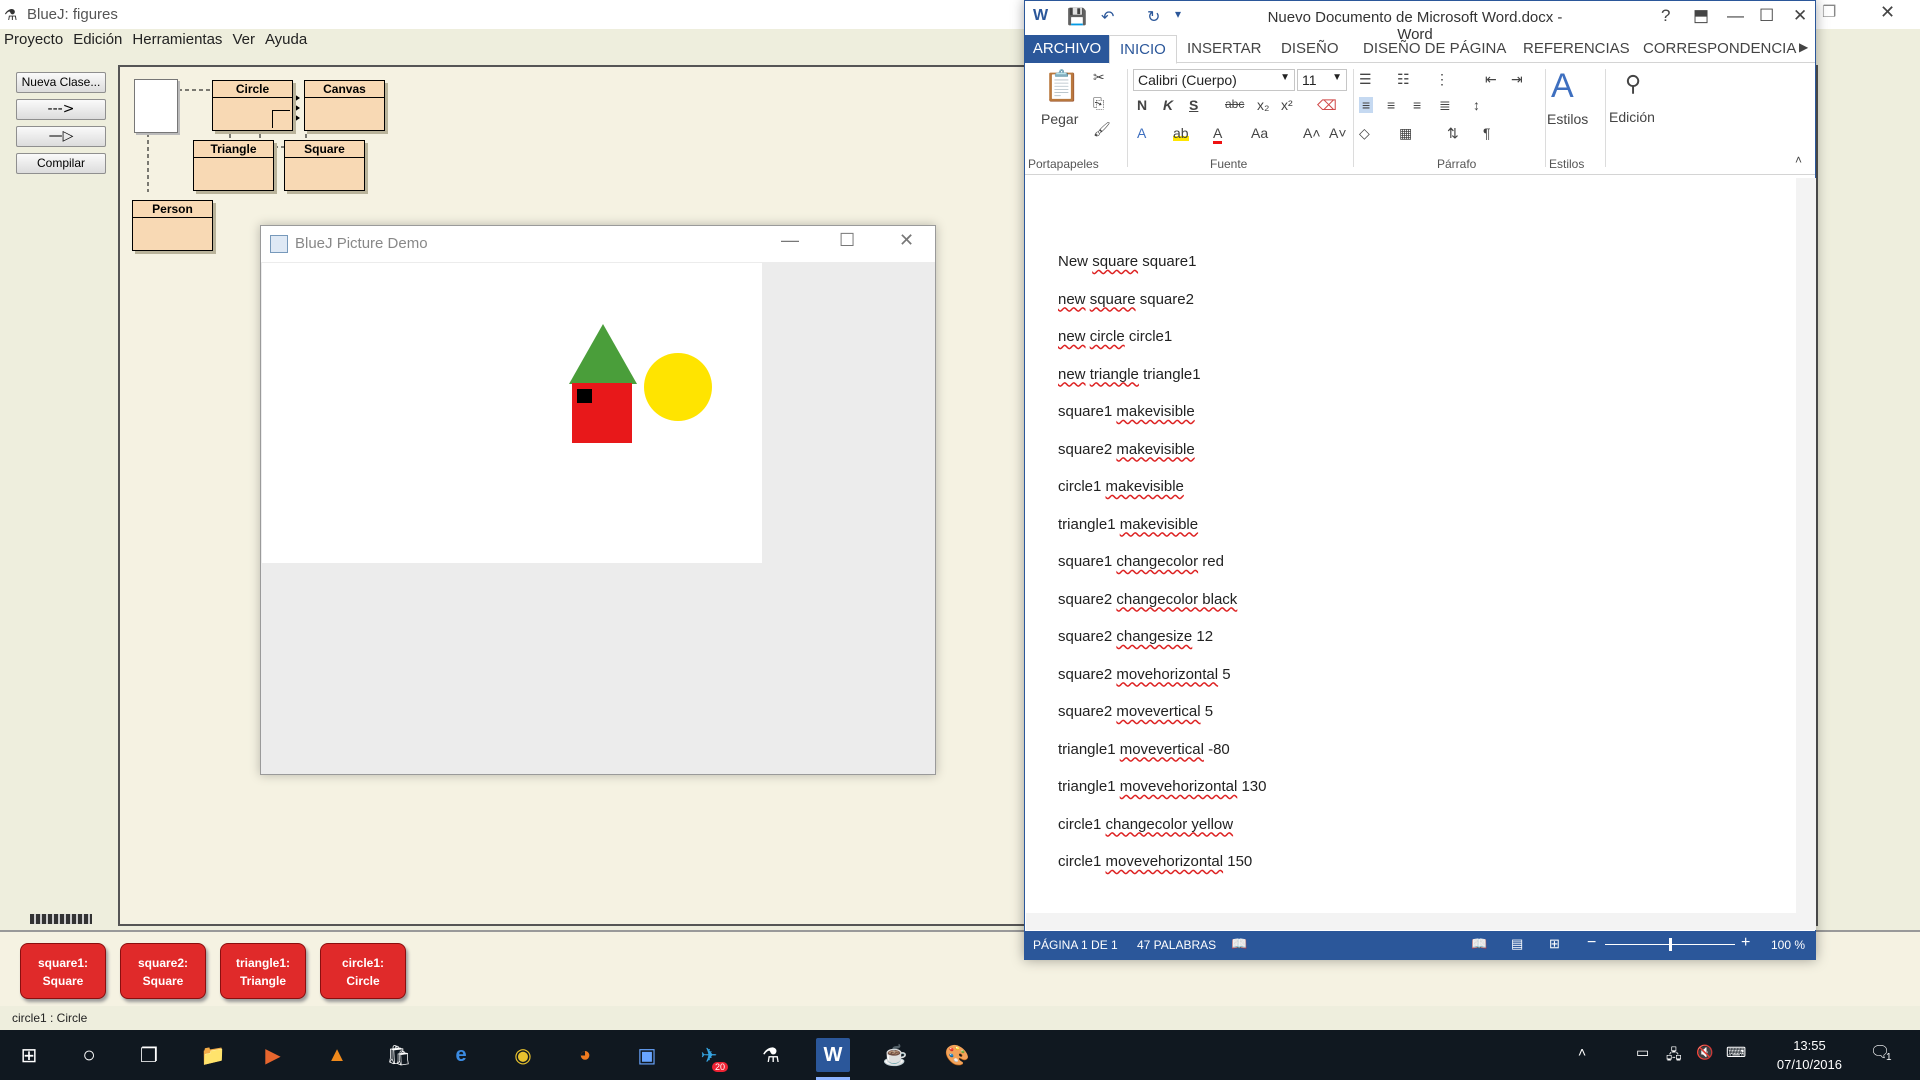  Describe the element at coordinates (213, 1055) in the screenshot. I see `file-explorer-icon: 📁` at that location.